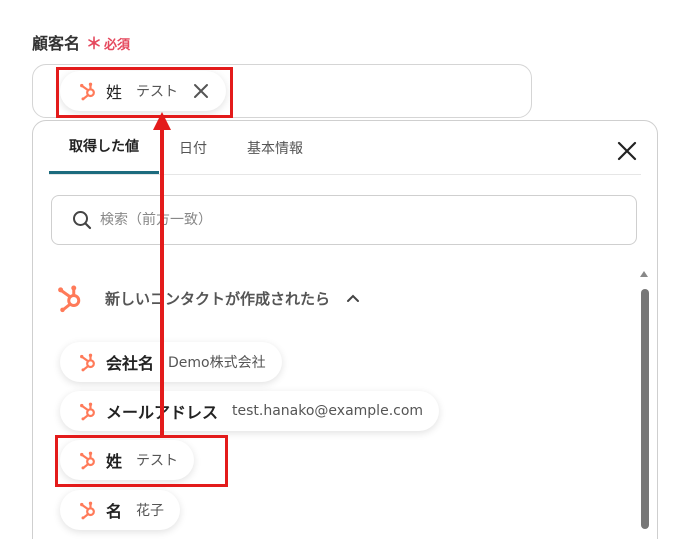  What do you see at coordinates (162, 280) in the screenshot?
I see `annotation-arrow-line` at bounding box center [162, 280].